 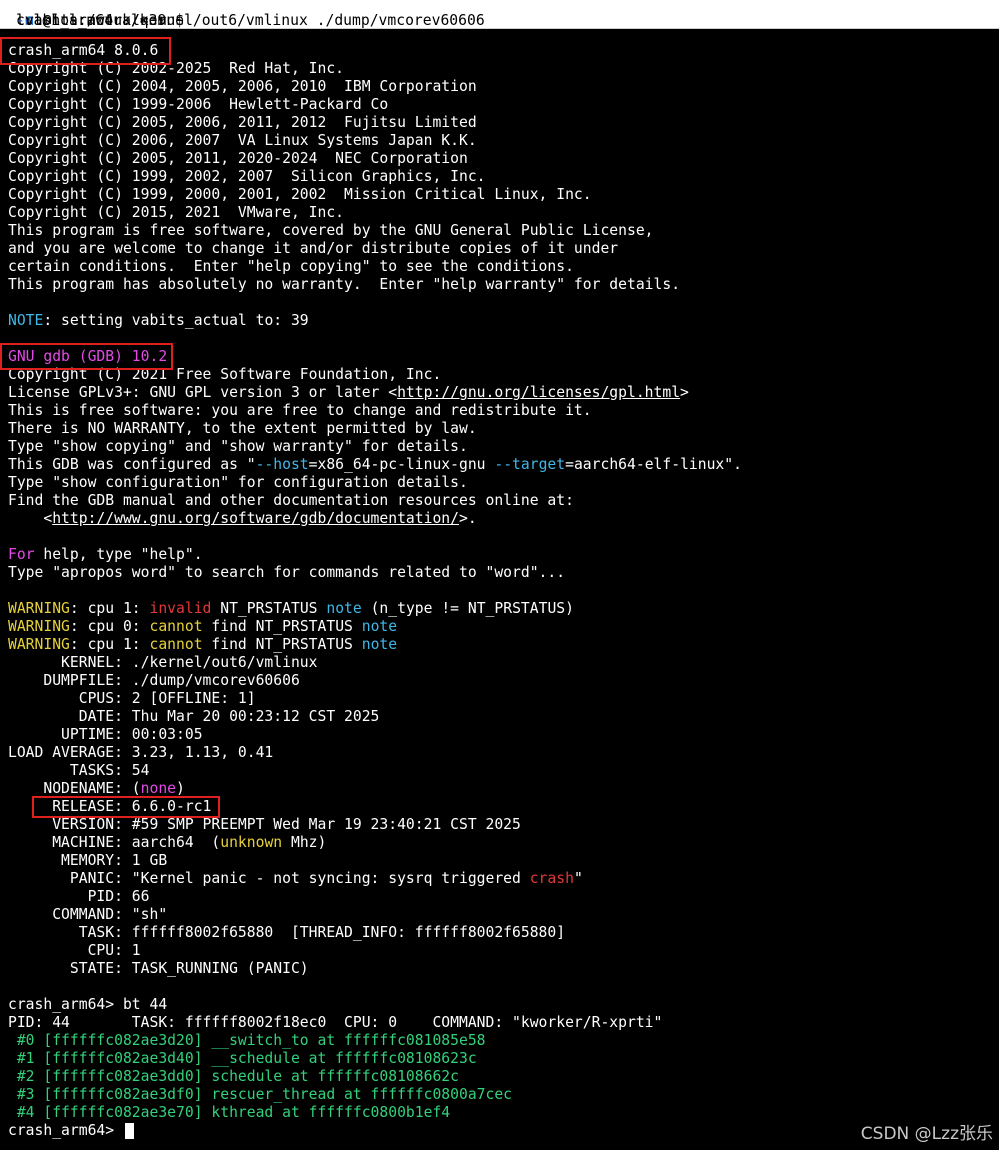 What do you see at coordinates (154, 680) in the screenshot?
I see `terminal-text: DUMPFILE: ./dump/vmcorev60606` at bounding box center [154, 680].